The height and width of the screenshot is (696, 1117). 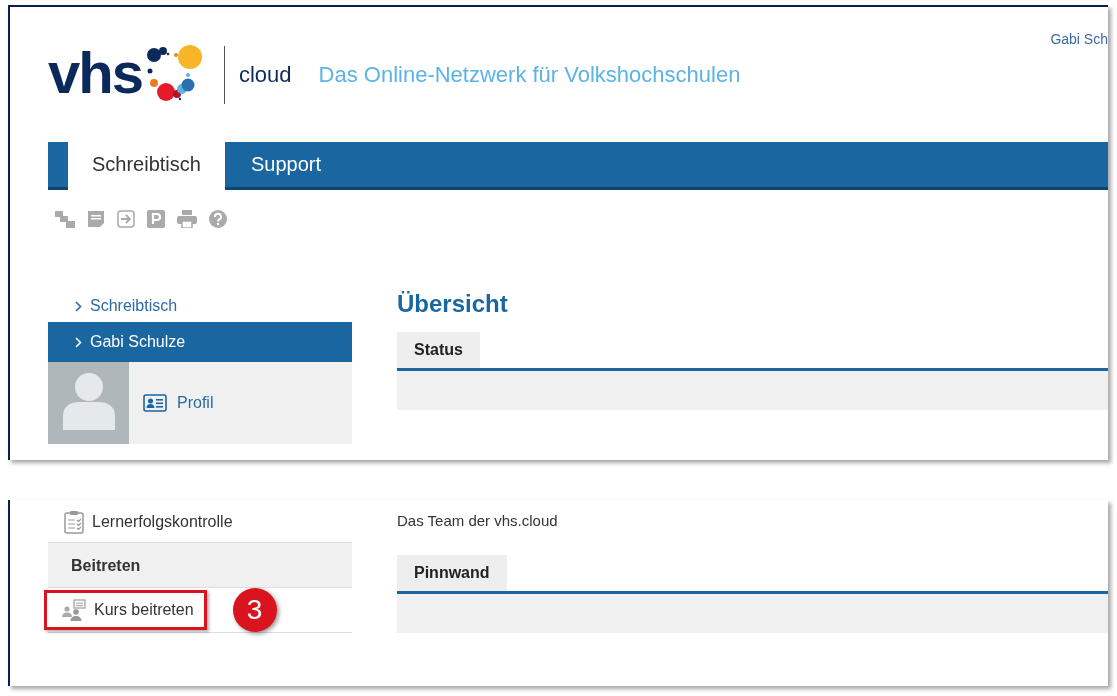 What do you see at coordinates (218, 218) in the screenshot?
I see `help-icon` at bounding box center [218, 218].